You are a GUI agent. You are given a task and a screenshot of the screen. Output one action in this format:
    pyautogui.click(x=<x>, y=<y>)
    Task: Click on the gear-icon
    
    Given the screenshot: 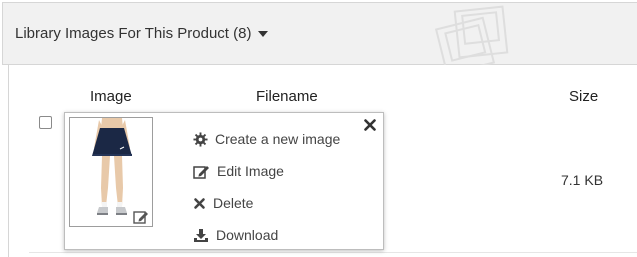 What is the action you would take?
    pyautogui.click(x=200, y=139)
    